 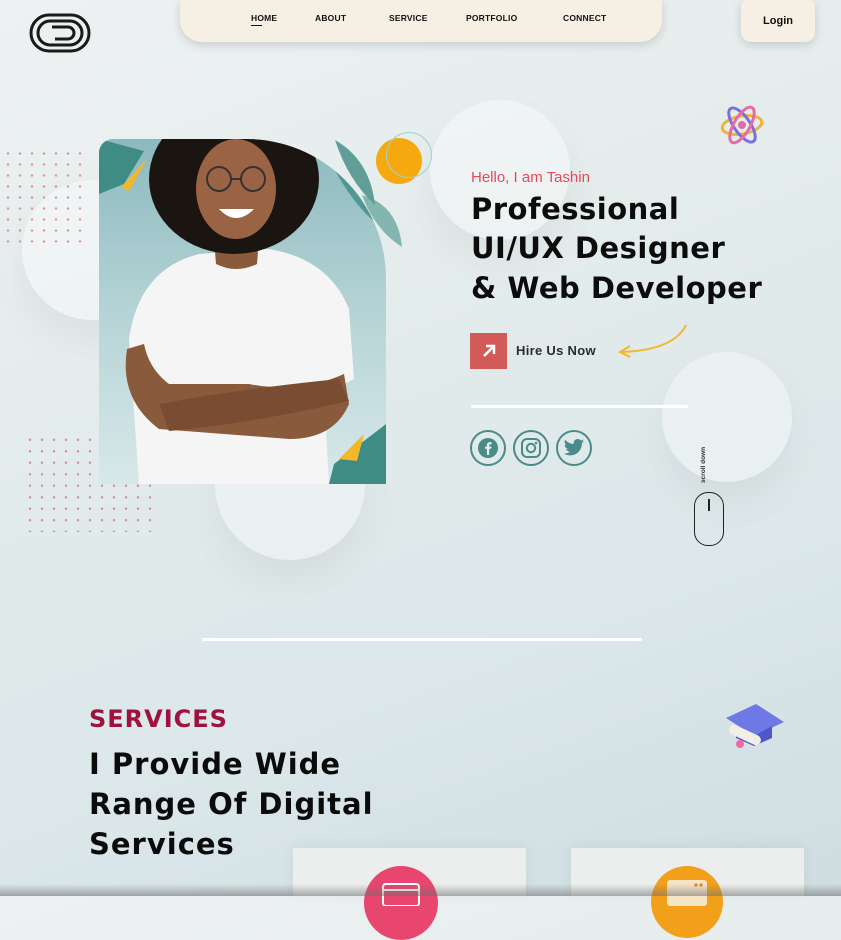 I want to click on facebook-link, so click(x=488, y=448).